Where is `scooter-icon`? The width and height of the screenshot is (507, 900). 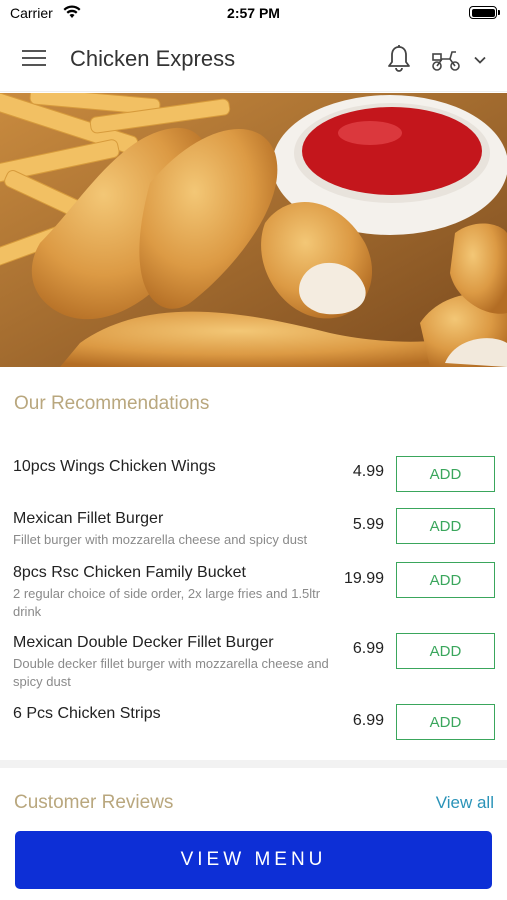
scooter-icon is located at coordinates (446, 60).